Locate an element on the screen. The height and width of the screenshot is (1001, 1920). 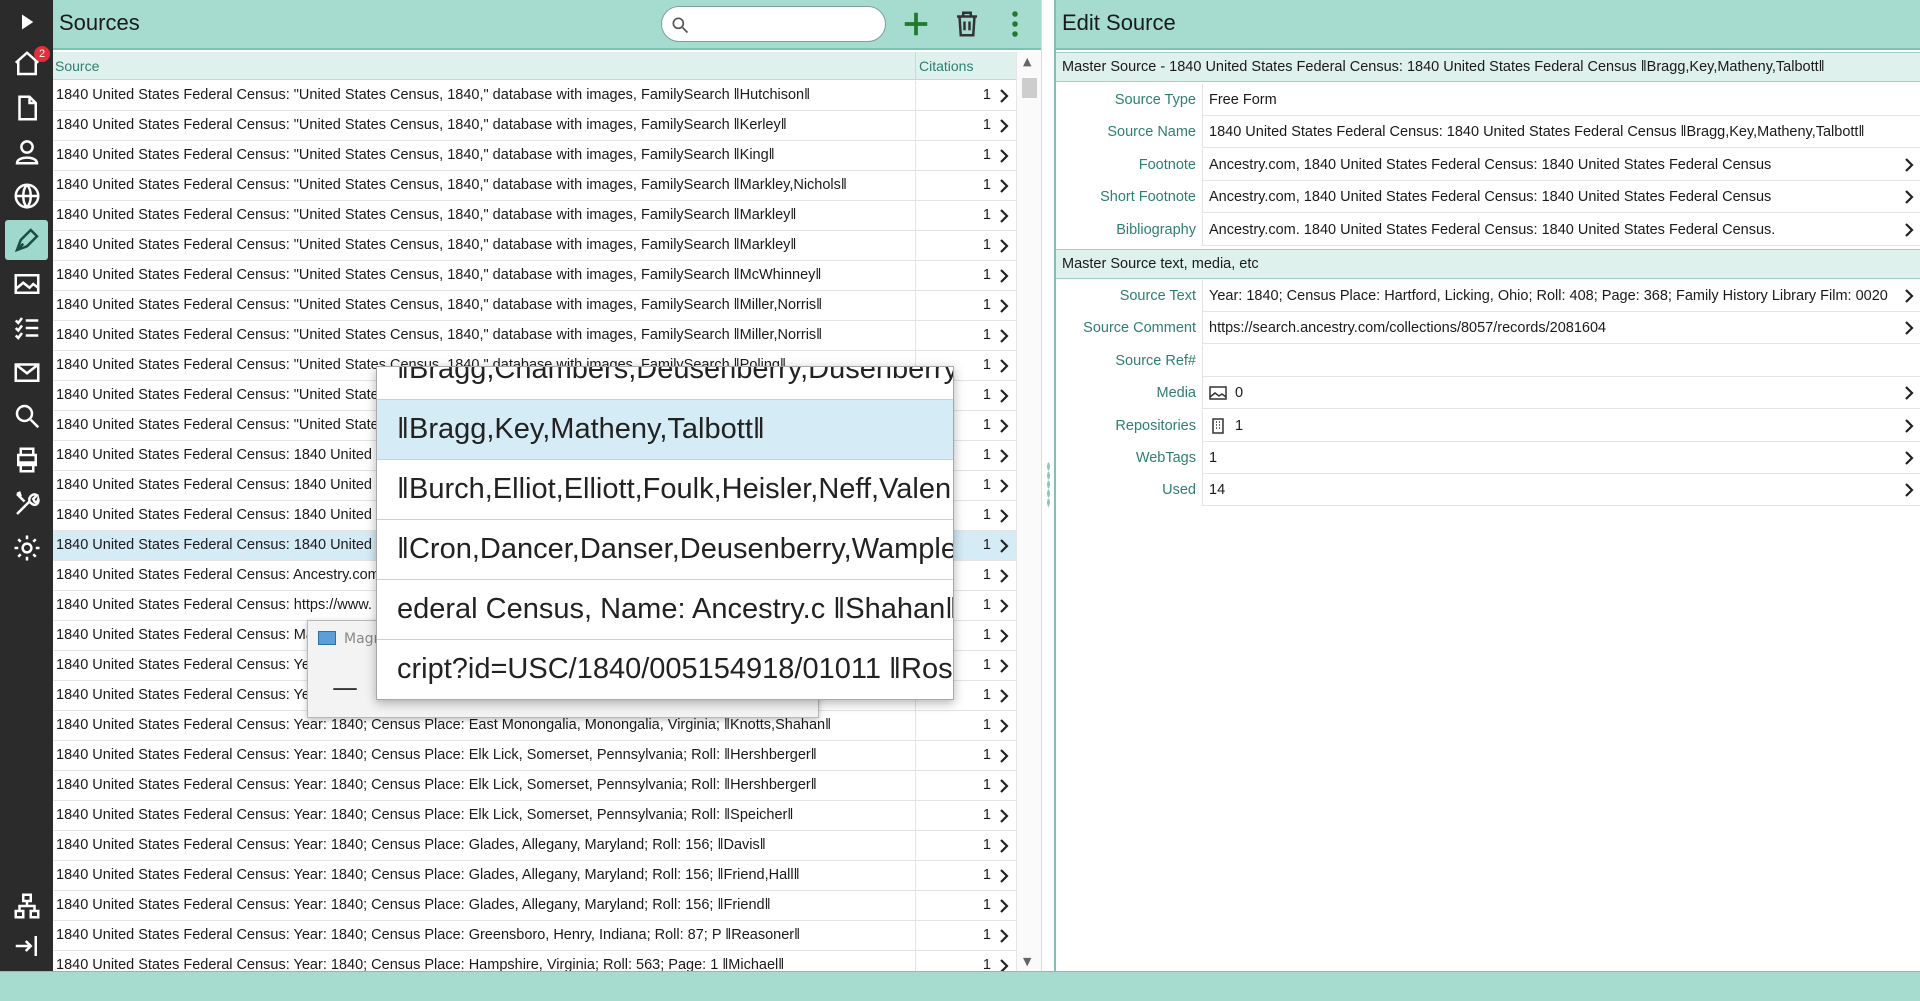
splitter-grip is located at coordinates (1048, 485).